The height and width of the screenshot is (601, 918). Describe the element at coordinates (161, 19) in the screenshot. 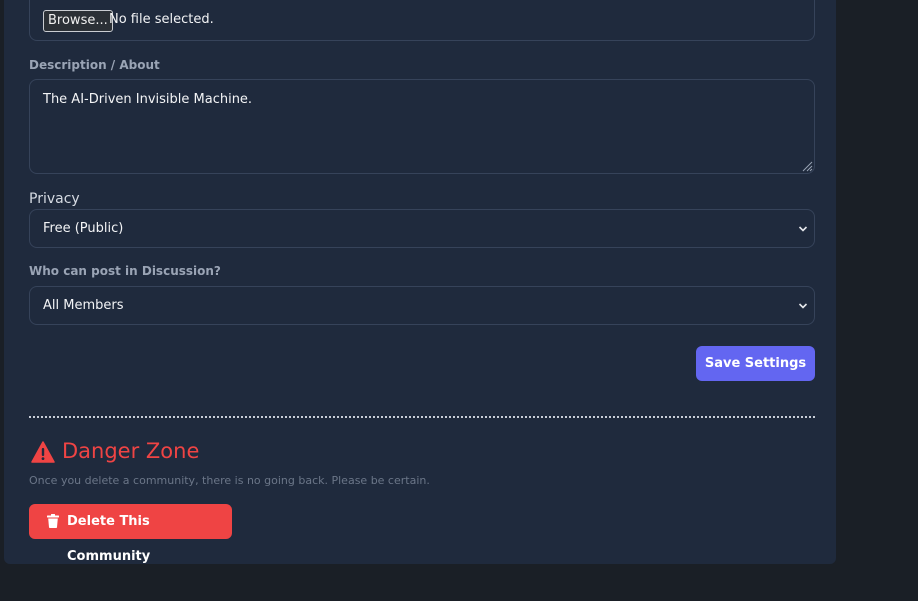

I see `file-status-text: No file selected.` at that location.